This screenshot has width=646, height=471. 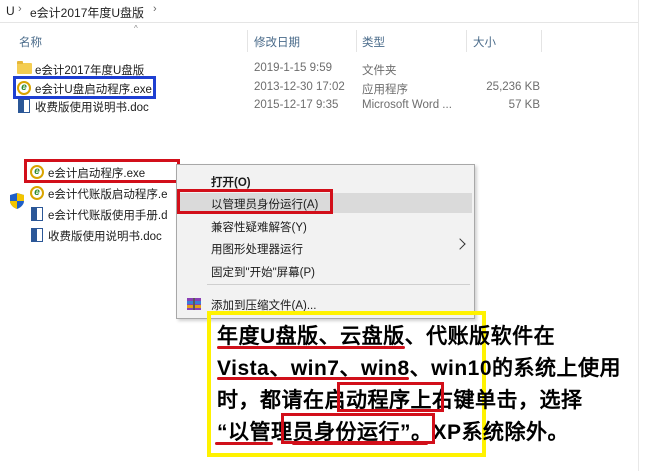 I want to click on file-size: 57 KB, so click(x=524, y=105).